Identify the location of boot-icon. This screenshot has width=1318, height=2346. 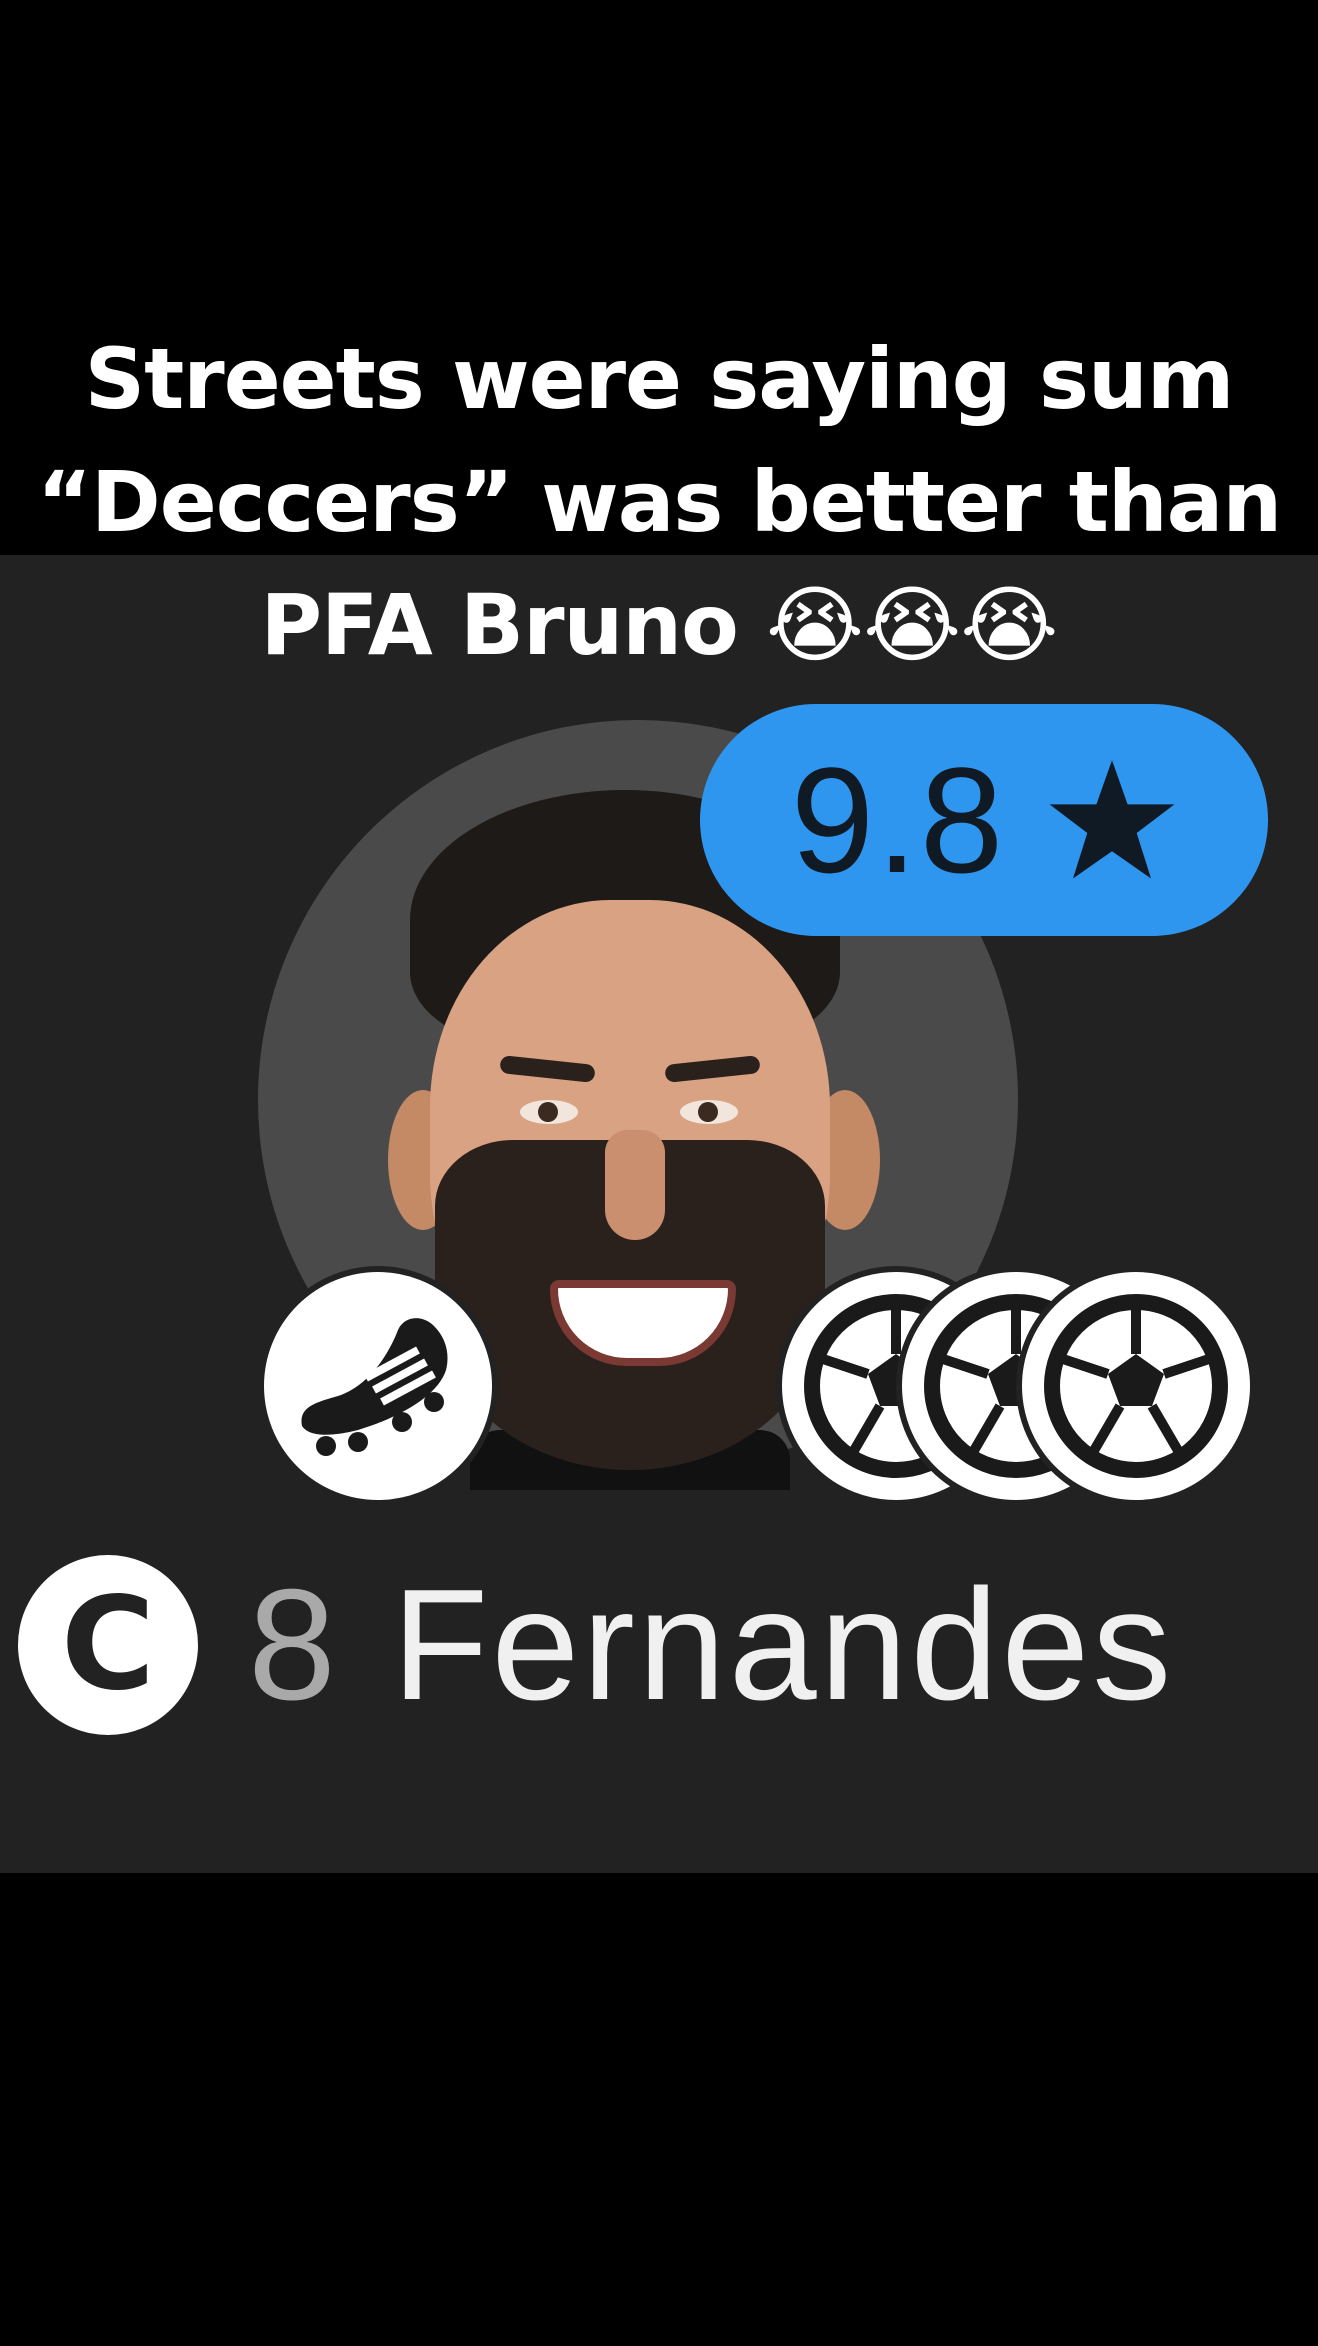
(378, 1386).